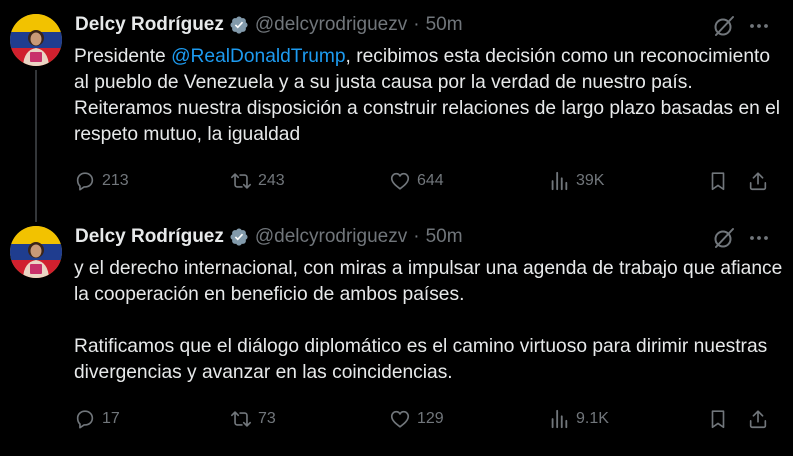  I want to click on views-button: 9.1K, so click(578, 419).